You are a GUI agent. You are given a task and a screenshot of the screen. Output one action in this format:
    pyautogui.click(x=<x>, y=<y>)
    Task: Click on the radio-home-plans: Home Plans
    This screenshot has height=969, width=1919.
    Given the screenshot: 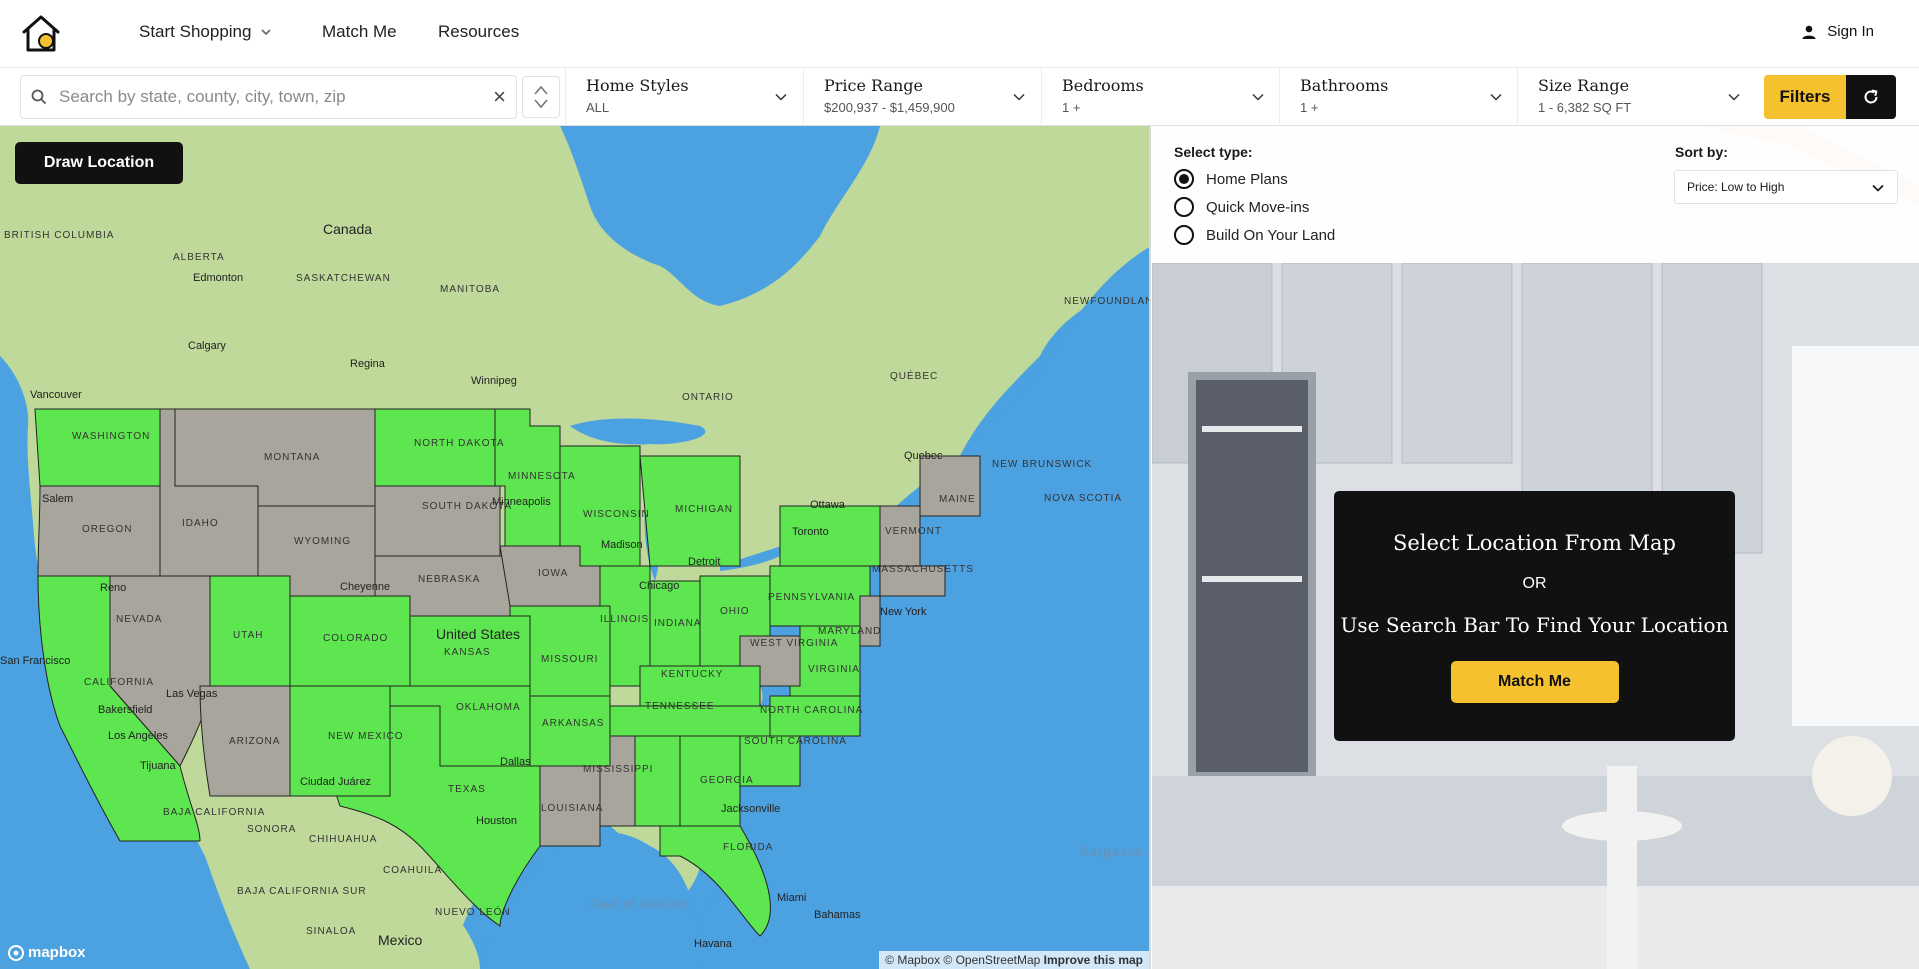 What is the action you would take?
    pyautogui.click(x=1231, y=179)
    